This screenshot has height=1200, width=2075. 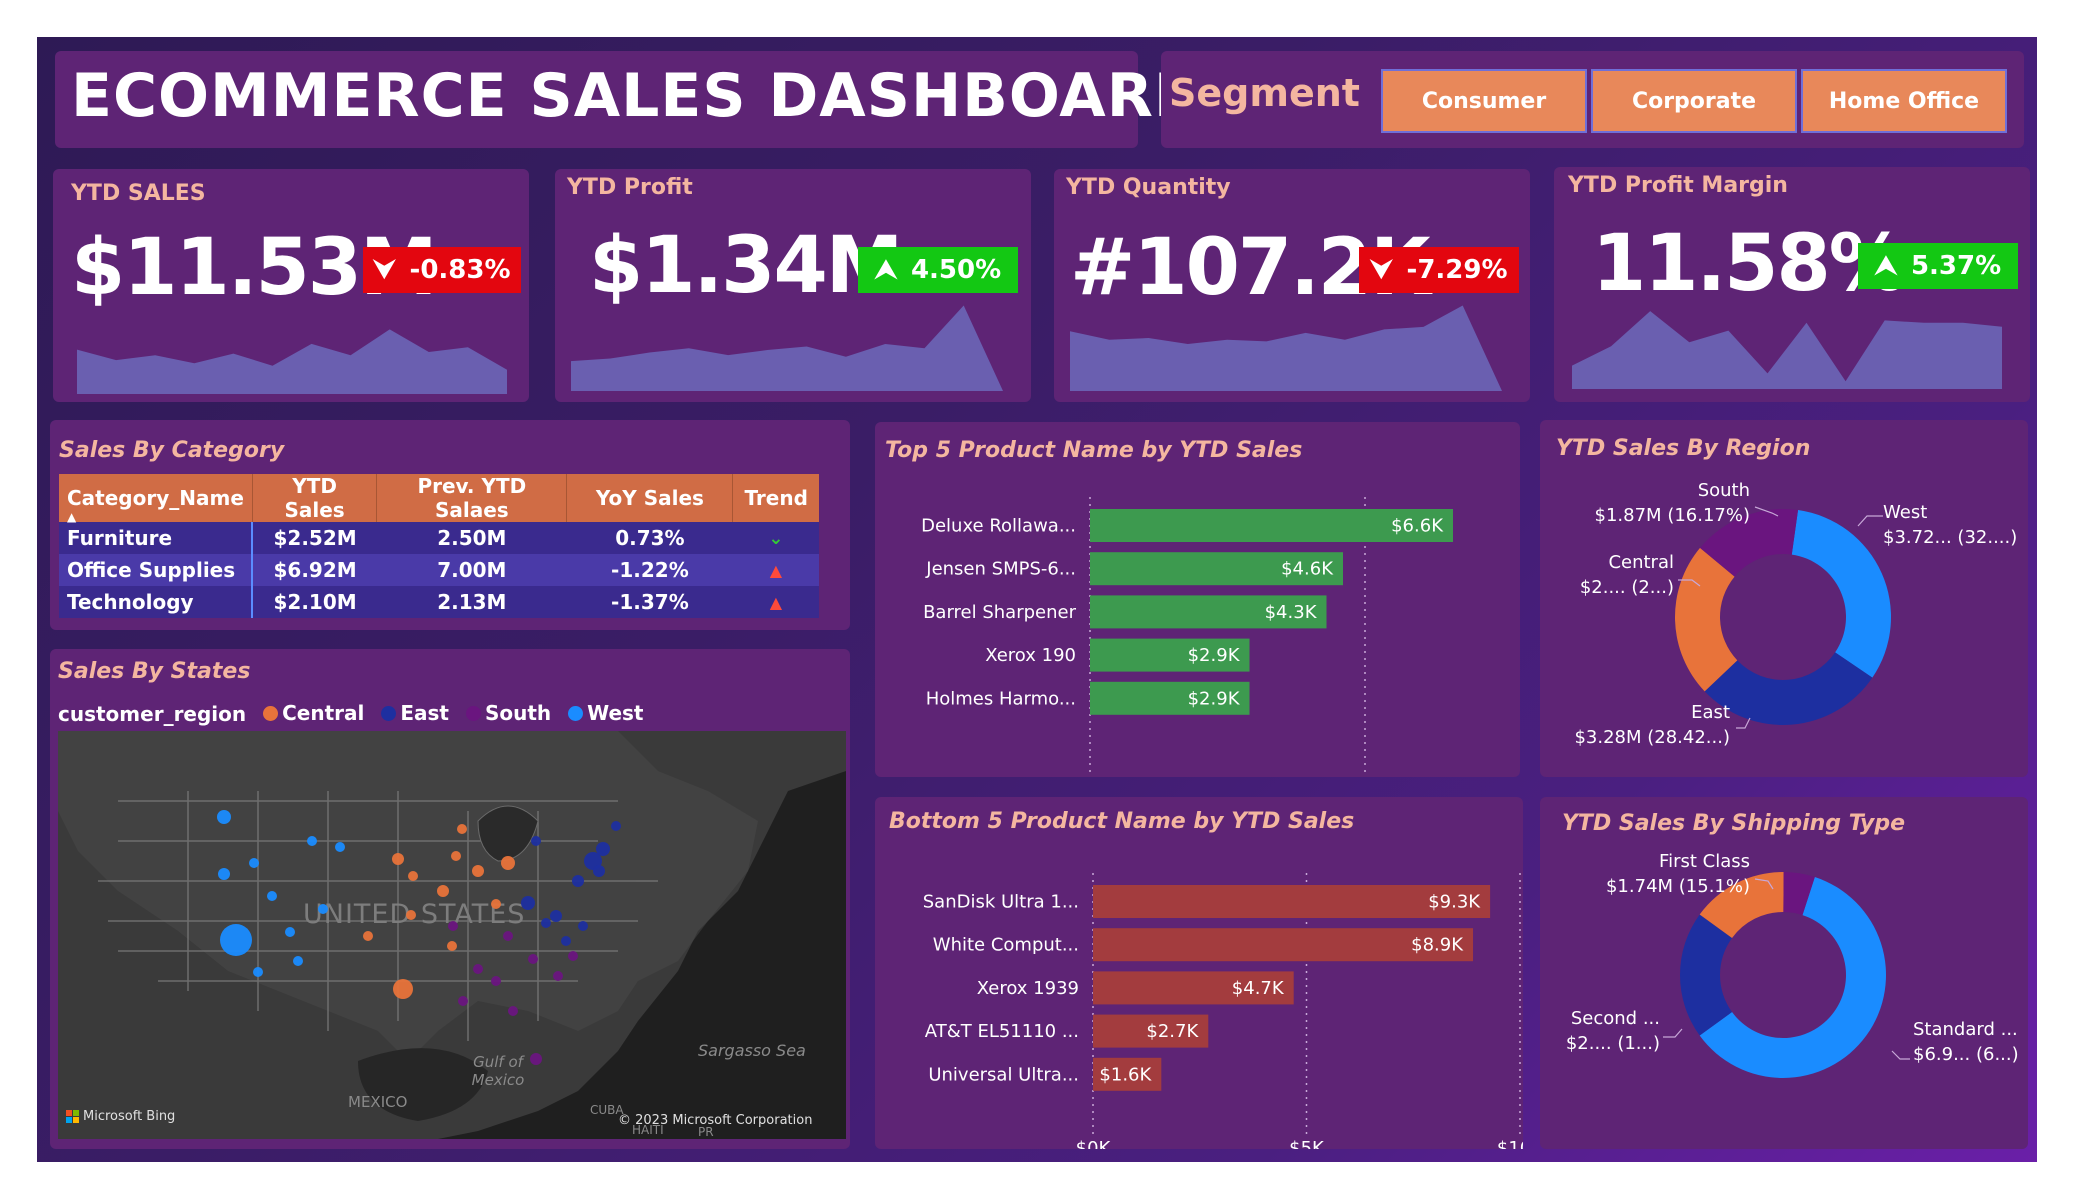 What do you see at coordinates (156, 602) in the screenshot?
I see `category-name: Technology` at bounding box center [156, 602].